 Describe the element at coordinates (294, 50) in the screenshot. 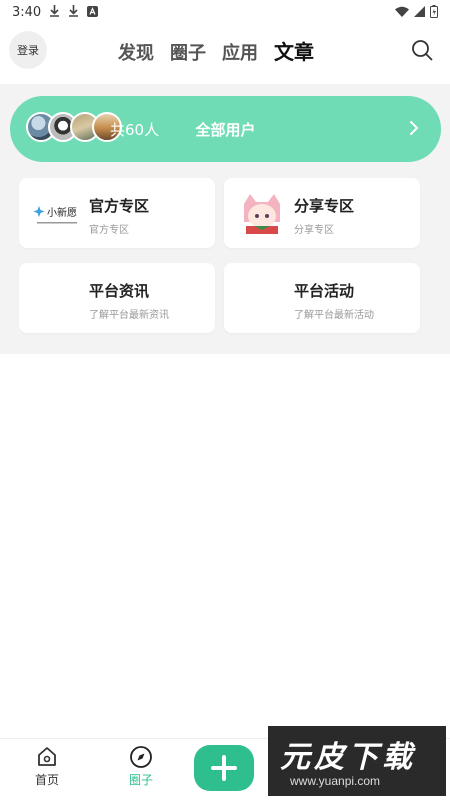

I see `tab-articles: 文章` at that location.